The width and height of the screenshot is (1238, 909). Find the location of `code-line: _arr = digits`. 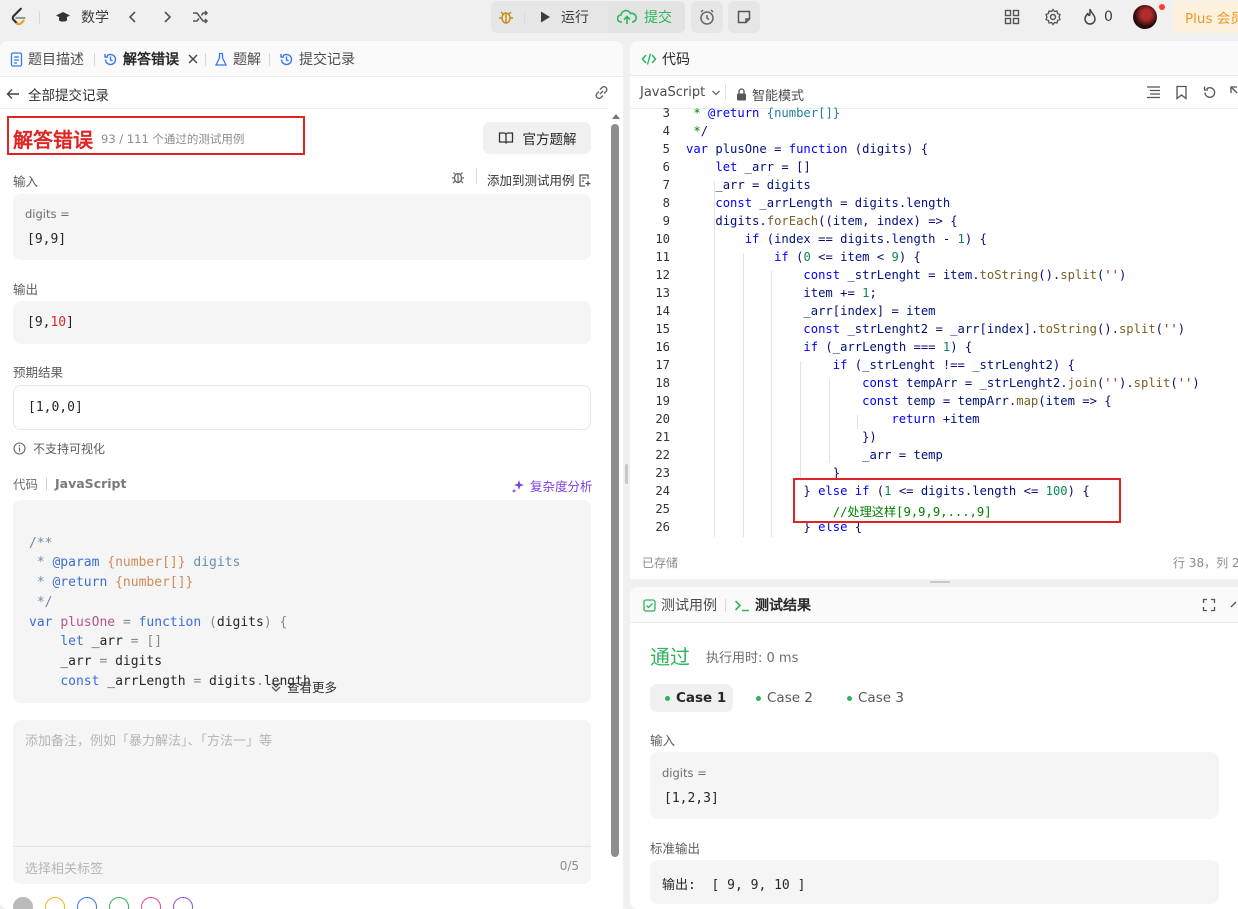

code-line: _arr = digits is located at coordinates (96, 661).